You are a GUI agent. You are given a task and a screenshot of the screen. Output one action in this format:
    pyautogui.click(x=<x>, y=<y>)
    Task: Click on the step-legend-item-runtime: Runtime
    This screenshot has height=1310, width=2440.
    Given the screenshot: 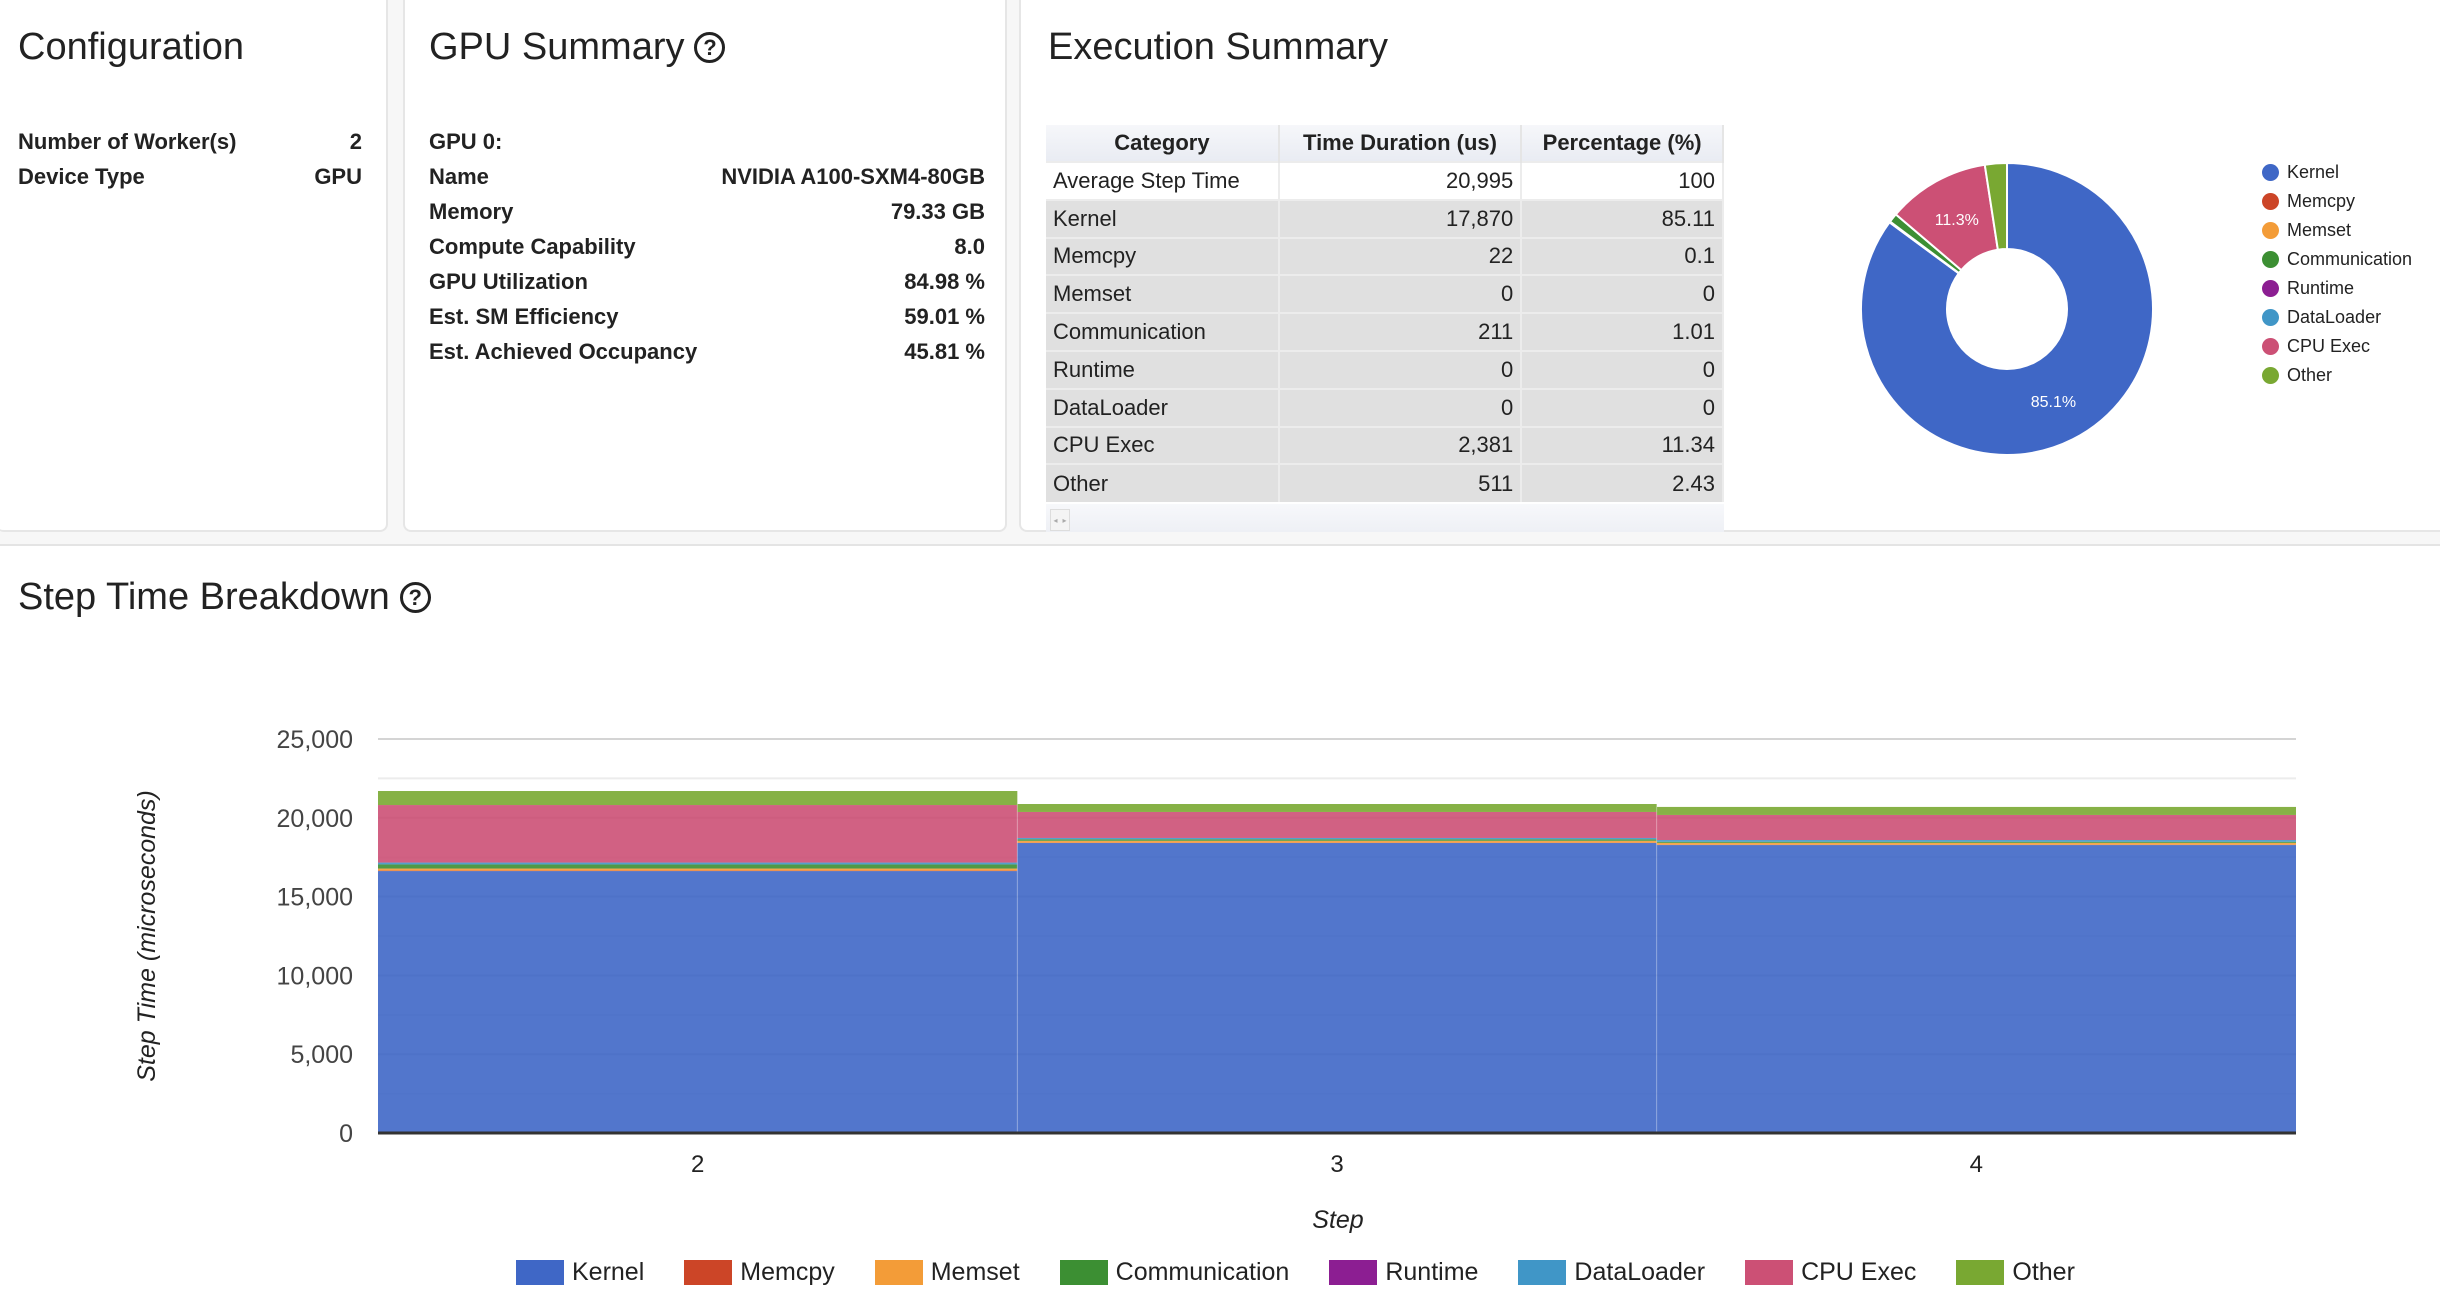 What is the action you would take?
    pyautogui.click(x=1403, y=1272)
    